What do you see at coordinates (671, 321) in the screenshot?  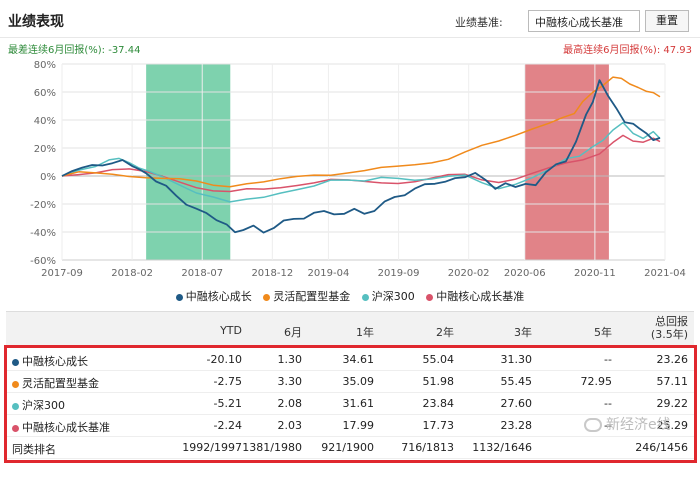 I see `header-total-line1: 总回报` at bounding box center [671, 321].